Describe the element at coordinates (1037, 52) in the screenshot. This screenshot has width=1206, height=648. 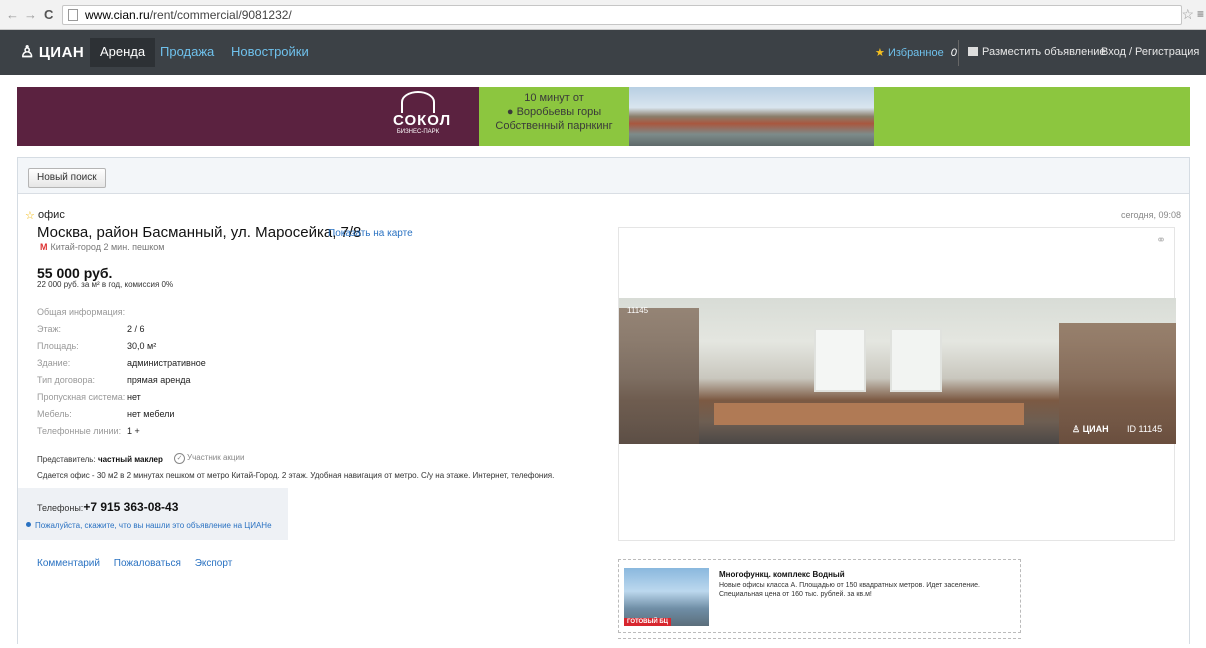
I see `post-ad-link: Разместить объявление` at that location.